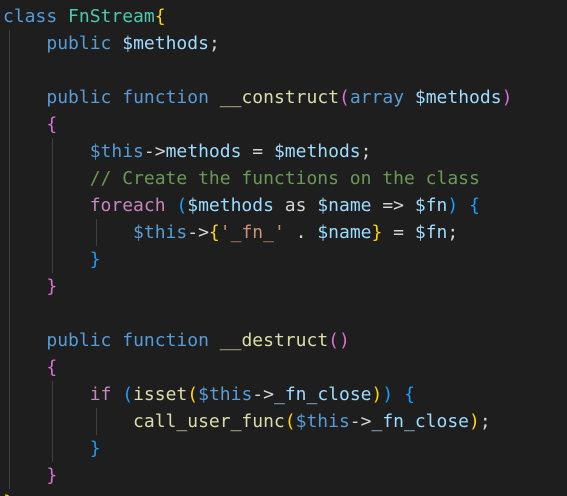 The height and width of the screenshot is (496, 567). I want to click on function-name-token: call_user_func, so click(209, 421).